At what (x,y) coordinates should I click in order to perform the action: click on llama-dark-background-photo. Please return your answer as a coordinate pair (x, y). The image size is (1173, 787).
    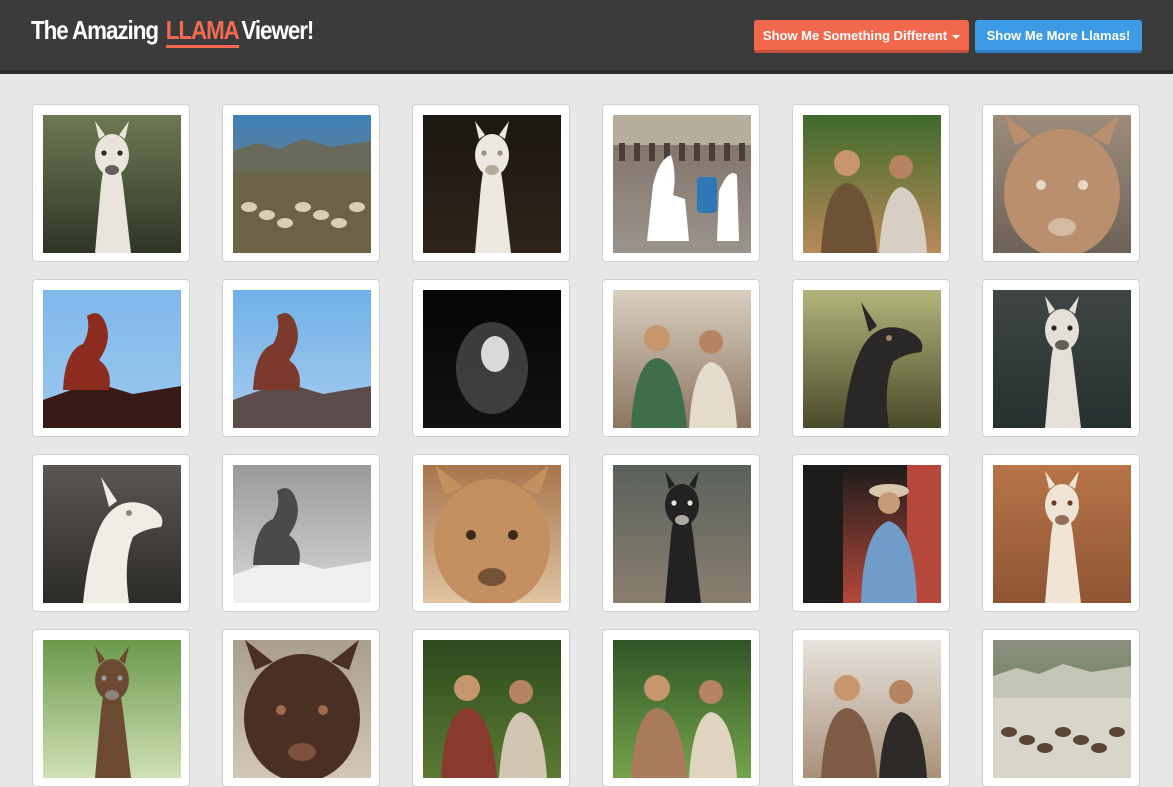
    Looking at the image, I should click on (492, 184).